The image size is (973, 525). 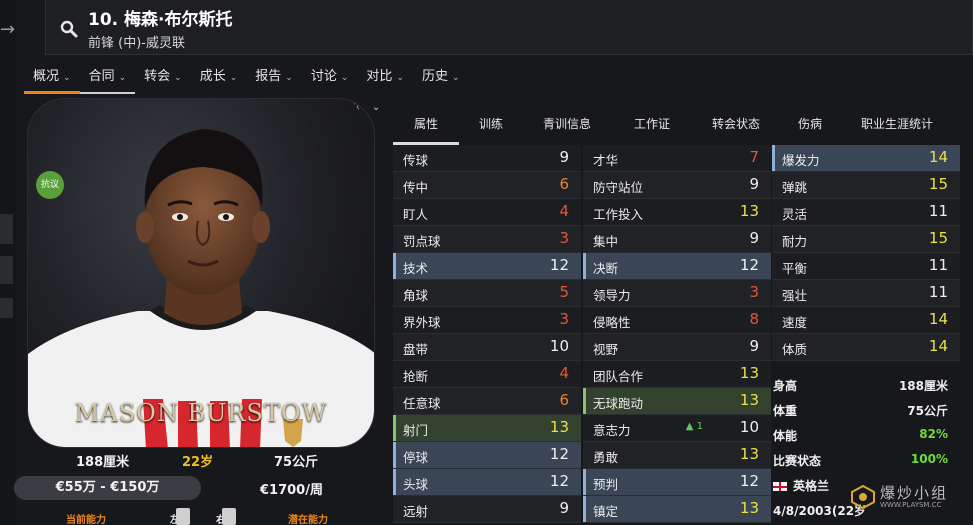 What do you see at coordinates (564, 211) in the screenshot?
I see `attribute-value: 4` at bounding box center [564, 211].